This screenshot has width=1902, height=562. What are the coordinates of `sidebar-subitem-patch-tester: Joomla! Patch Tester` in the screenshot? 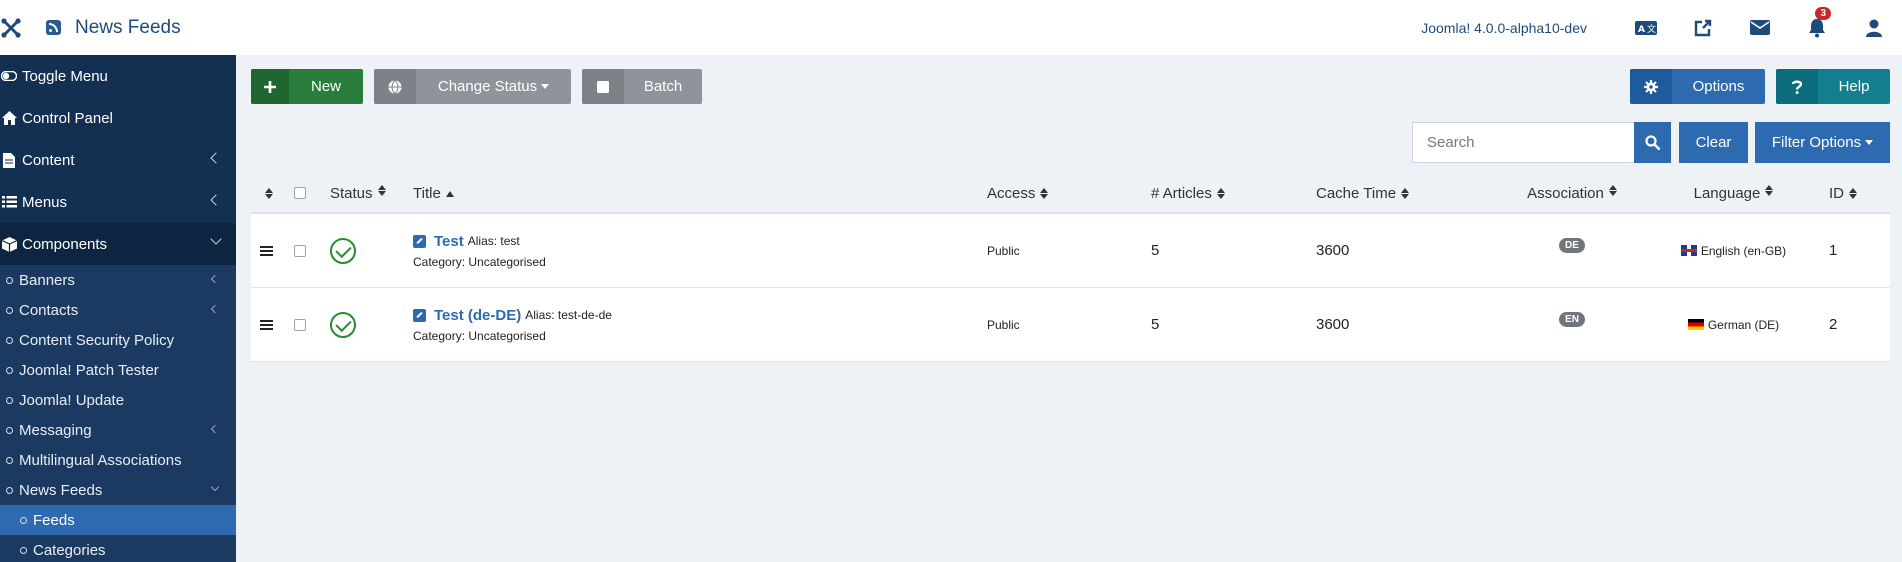 It's located at (118, 370).